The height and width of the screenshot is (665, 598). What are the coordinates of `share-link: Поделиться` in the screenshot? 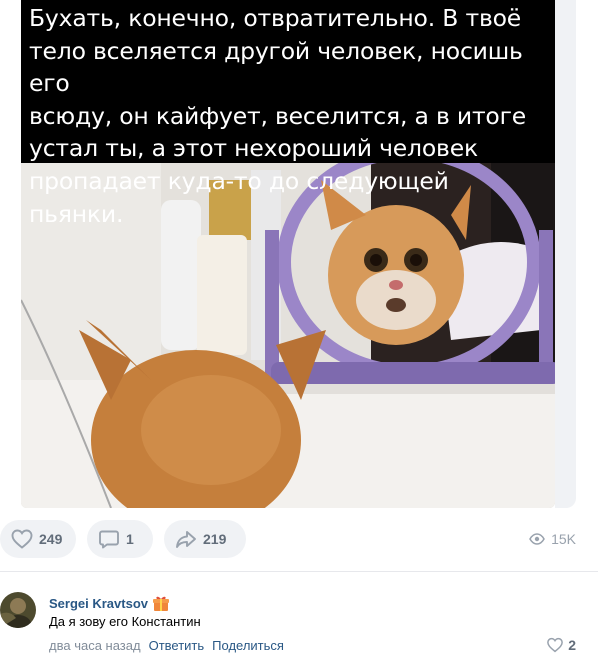 It's located at (248, 645).